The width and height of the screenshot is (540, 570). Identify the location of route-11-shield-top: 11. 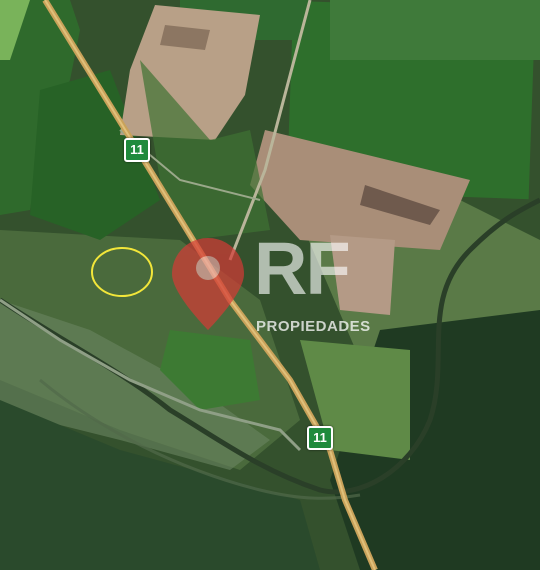
(137, 150).